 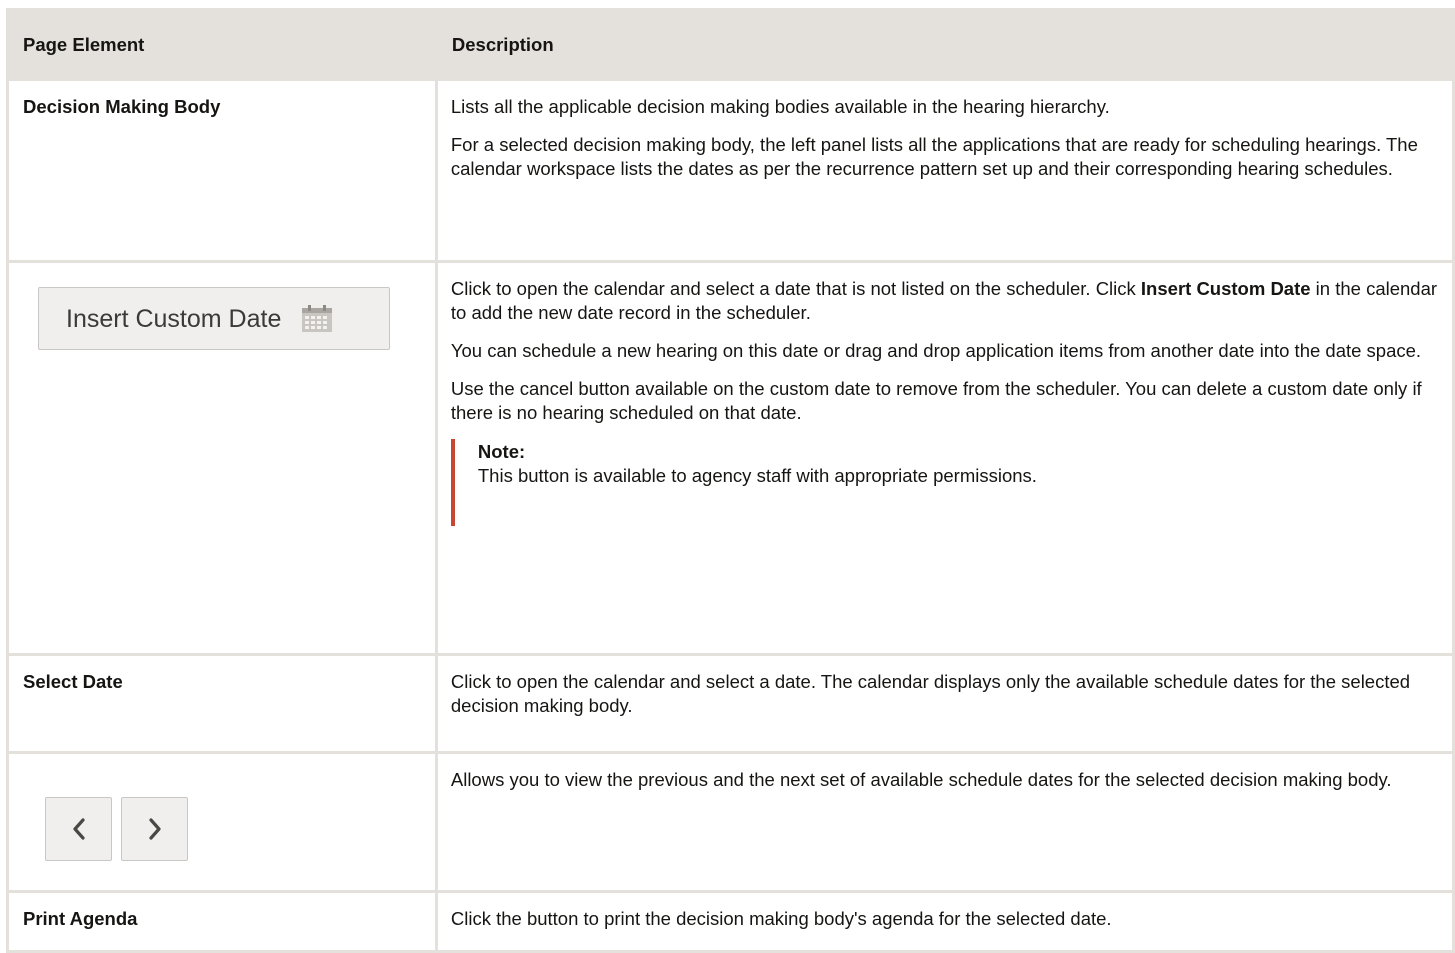 What do you see at coordinates (222, 458) in the screenshot?
I see `element-cell: Insert Custom Date` at bounding box center [222, 458].